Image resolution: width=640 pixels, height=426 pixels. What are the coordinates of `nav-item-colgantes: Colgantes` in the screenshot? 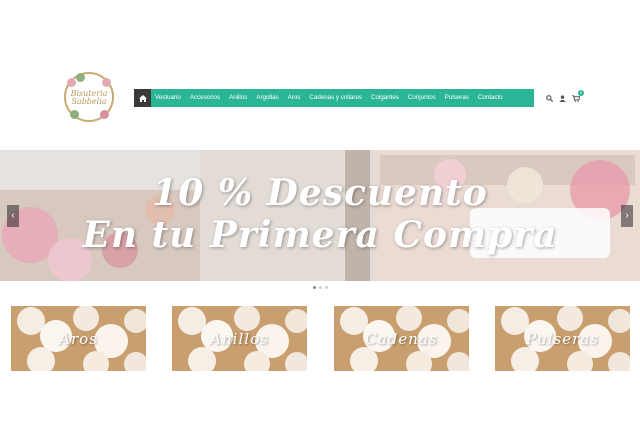 It's located at (385, 98).